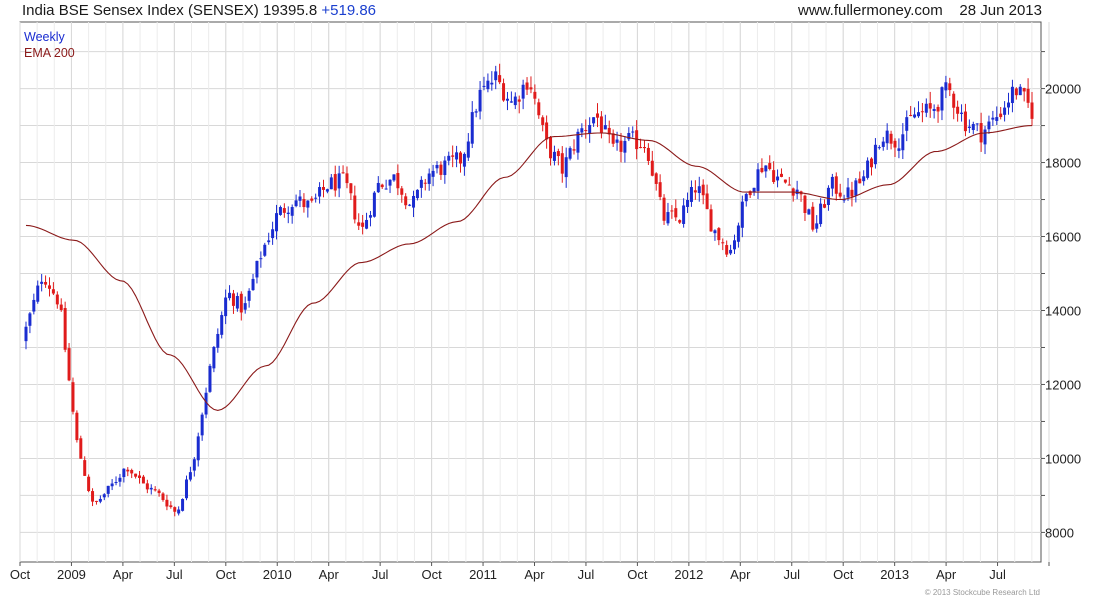  I want to click on x-tick-label: 2009, so click(71, 574).